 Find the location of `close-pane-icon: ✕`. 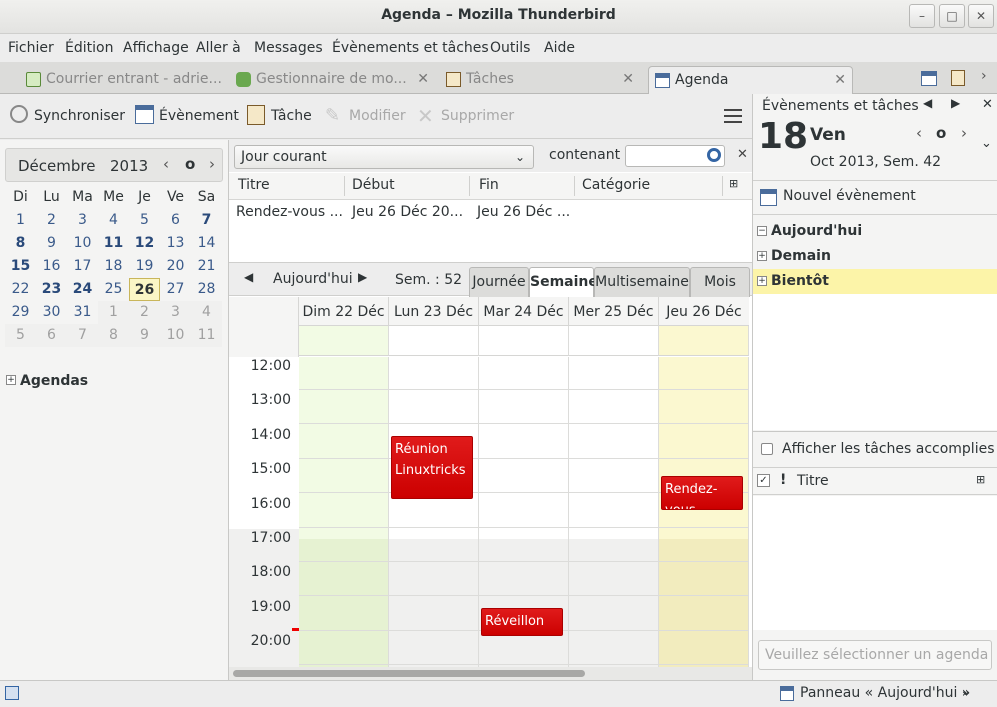

close-pane-icon: ✕ is located at coordinates (987, 104).